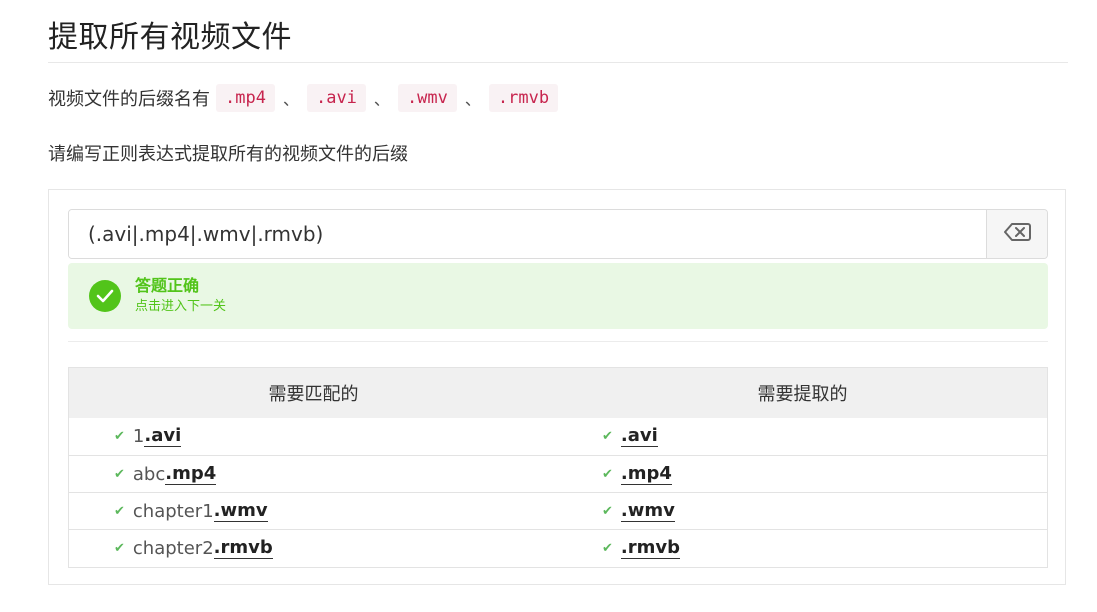  What do you see at coordinates (313, 394) in the screenshot?
I see `header-to-match: 需要匹配的` at bounding box center [313, 394].